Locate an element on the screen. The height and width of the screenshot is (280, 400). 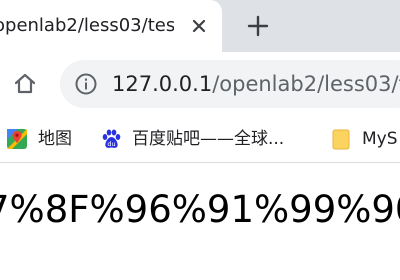
folder-icon is located at coordinates (341, 139).